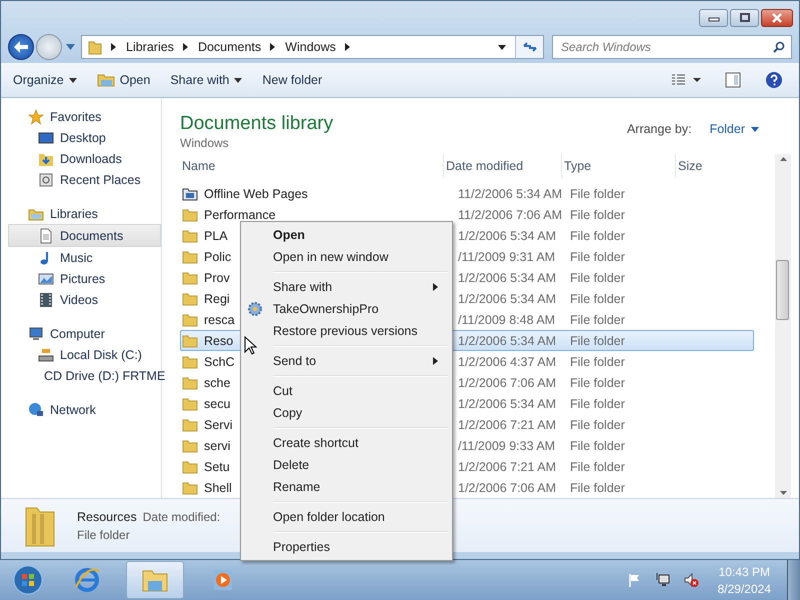  What do you see at coordinates (219, 341) in the screenshot?
I see `file-name: Reso` at bounding box center [219, 341].